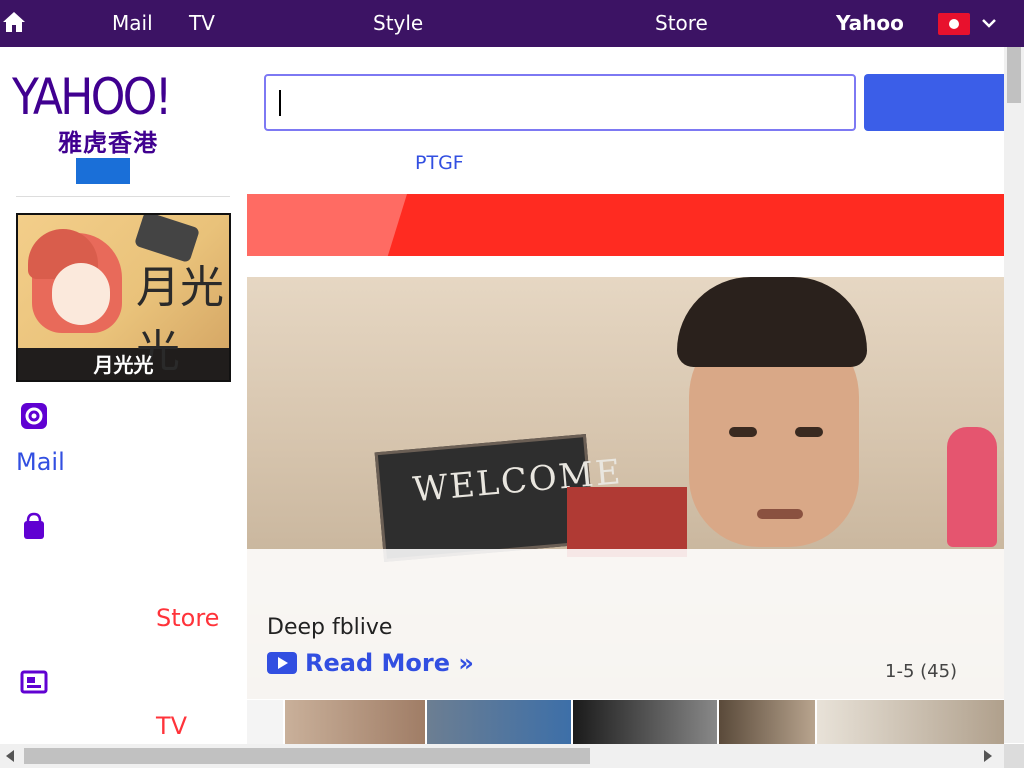  Describe the element at coordinates (972, 487) in the screenshot. I see `hero-figurine-shape` at that location.